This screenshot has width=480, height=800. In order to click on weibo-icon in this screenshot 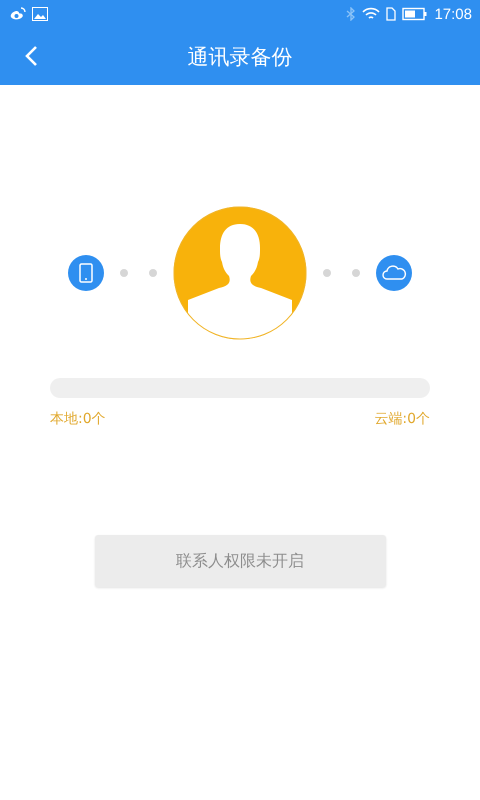, I will do `click(18, 14)`.